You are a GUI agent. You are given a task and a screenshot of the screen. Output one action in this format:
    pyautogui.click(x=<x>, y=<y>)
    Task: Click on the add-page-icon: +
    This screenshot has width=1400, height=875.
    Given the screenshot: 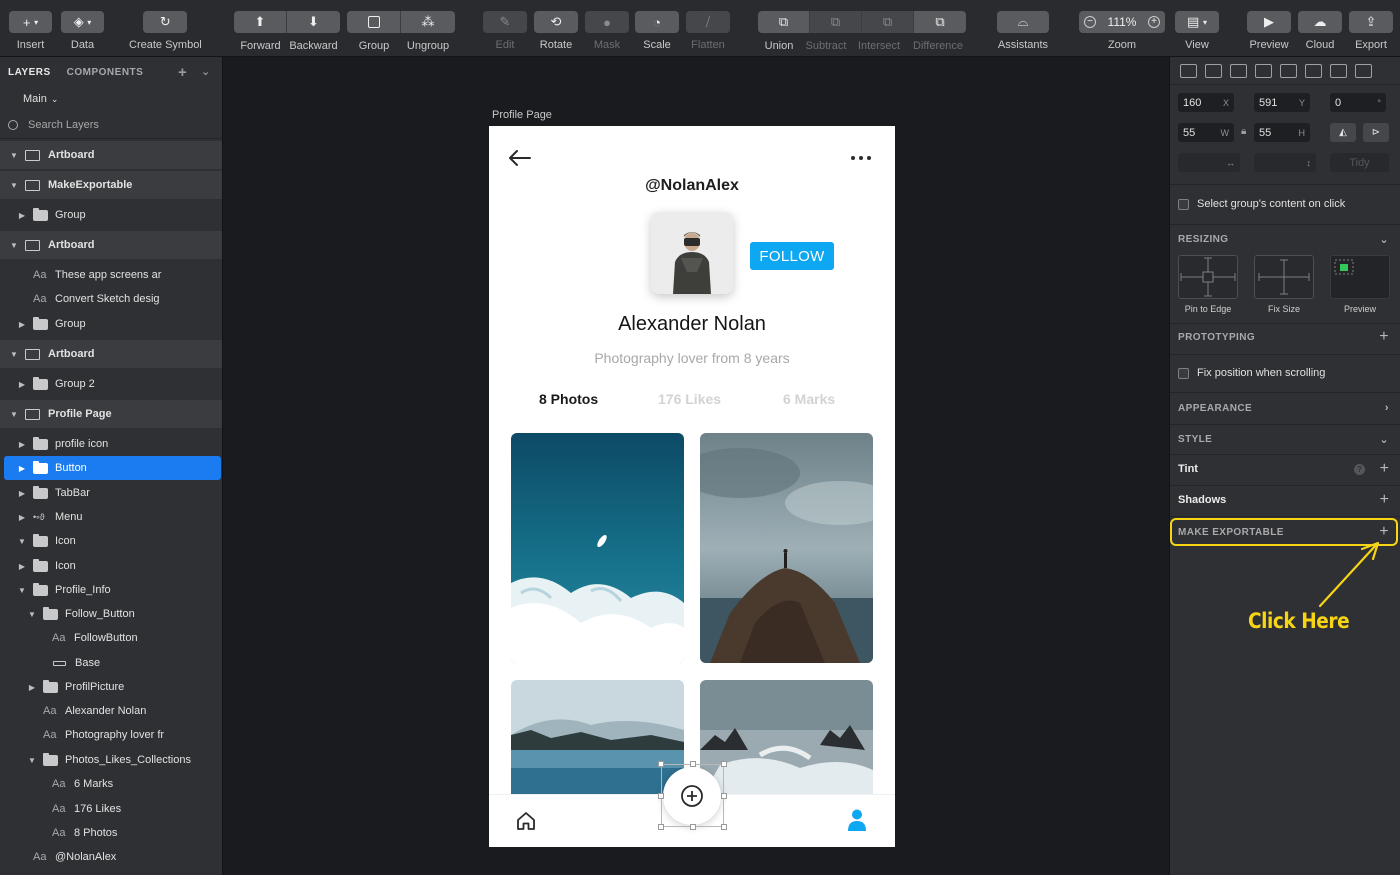 What is the action you would take?
    pyautogui.click(x=182, y=72)
    